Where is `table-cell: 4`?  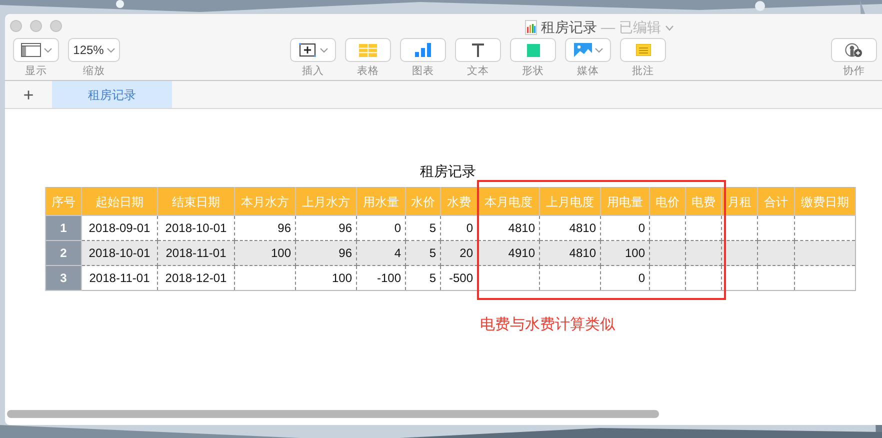
table-cell: 4 is located at coordinates (381, 253).